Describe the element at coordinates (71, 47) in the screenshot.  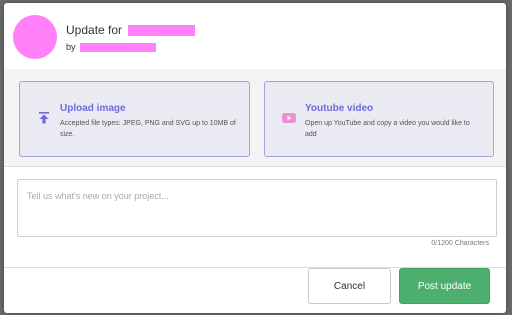
I see `by-prefix: by` at that location.